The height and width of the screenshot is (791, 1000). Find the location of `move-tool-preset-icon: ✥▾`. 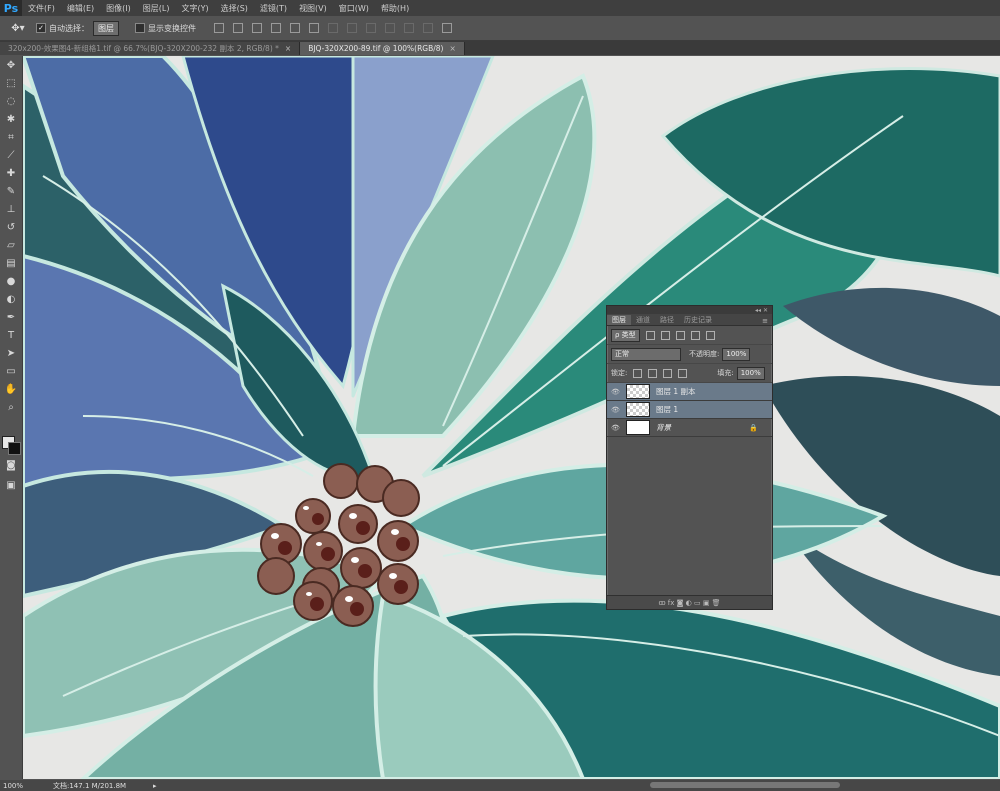

move-tool-preset-icon: ✥▾ is located at coordinates (18, 28).